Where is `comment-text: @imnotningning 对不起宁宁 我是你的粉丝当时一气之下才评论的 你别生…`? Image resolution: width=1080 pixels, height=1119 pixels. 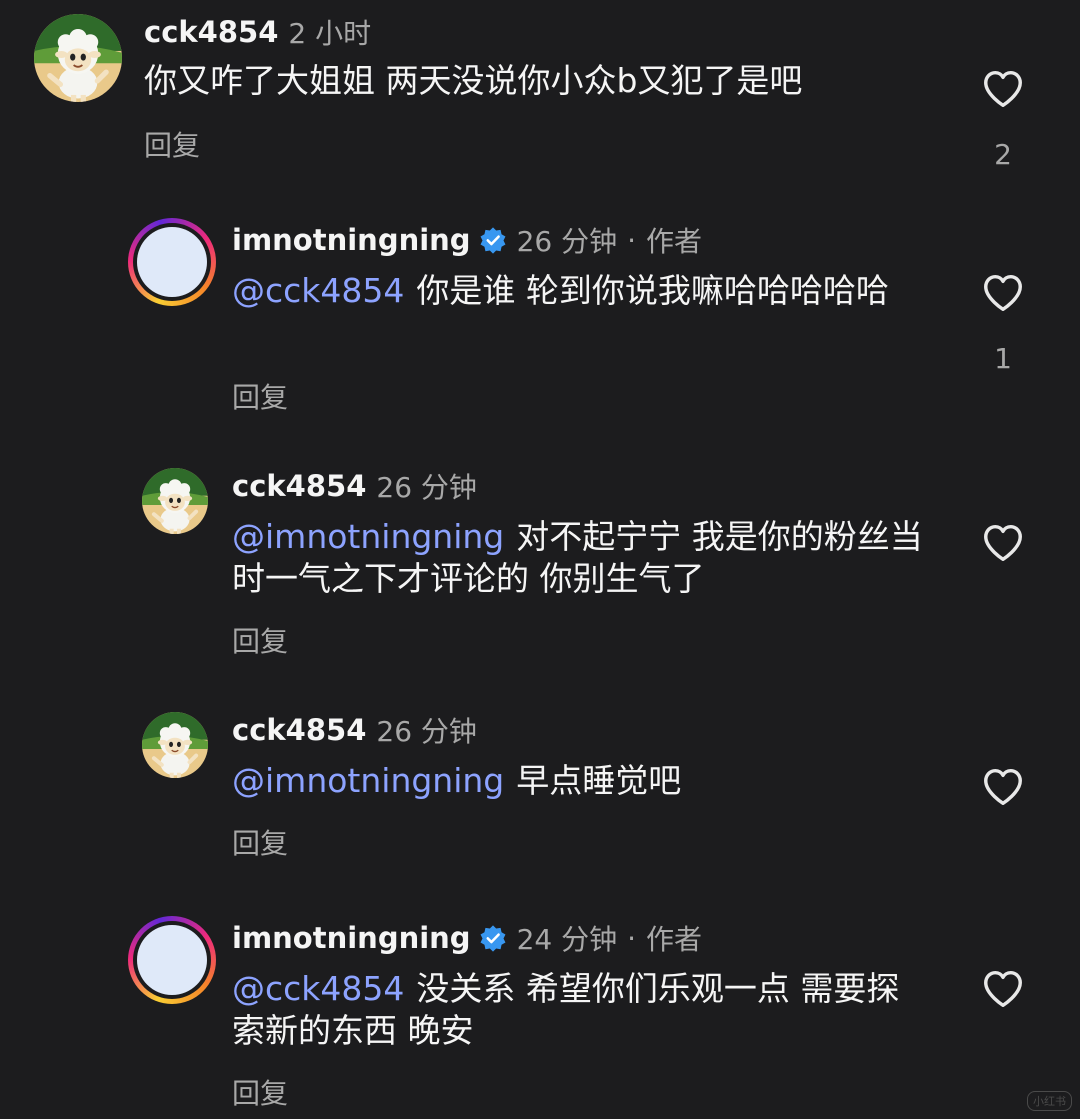 comment-text: @imnotningning 对不起宁宁 我是你的粉丝当时一气之下才评论的 你别生… is located at coordinates (582, 558).